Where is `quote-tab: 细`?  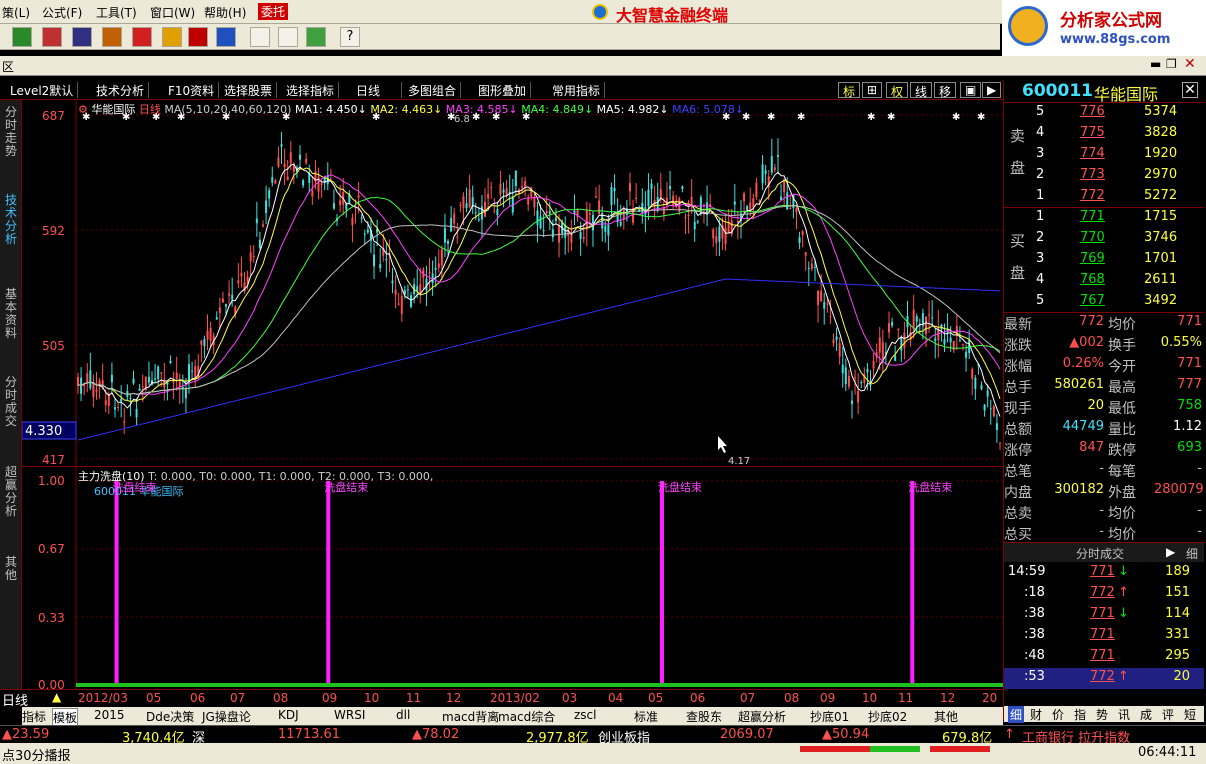 quote-tab: 细 is located at coordinates (1016, 714).